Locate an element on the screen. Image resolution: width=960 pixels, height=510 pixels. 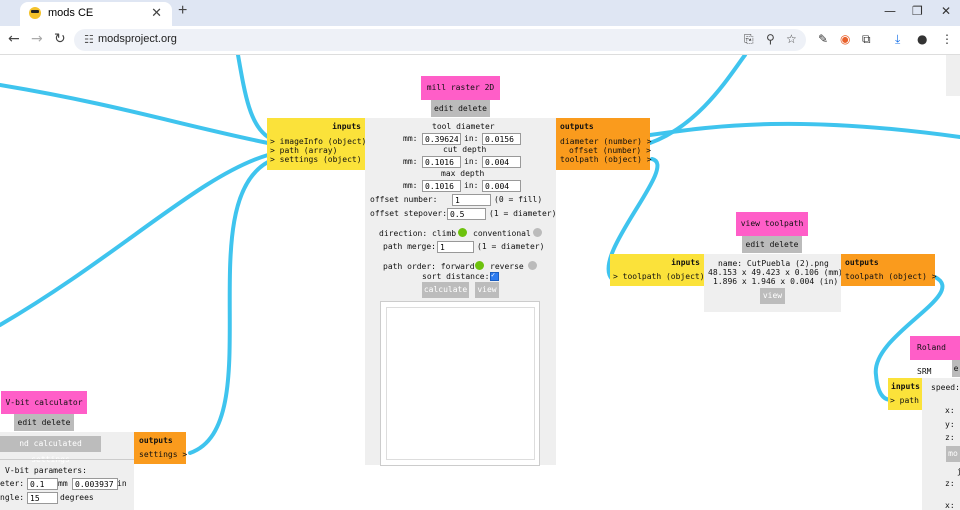
conventional-label: conventional is located at coordinates (502, 233).